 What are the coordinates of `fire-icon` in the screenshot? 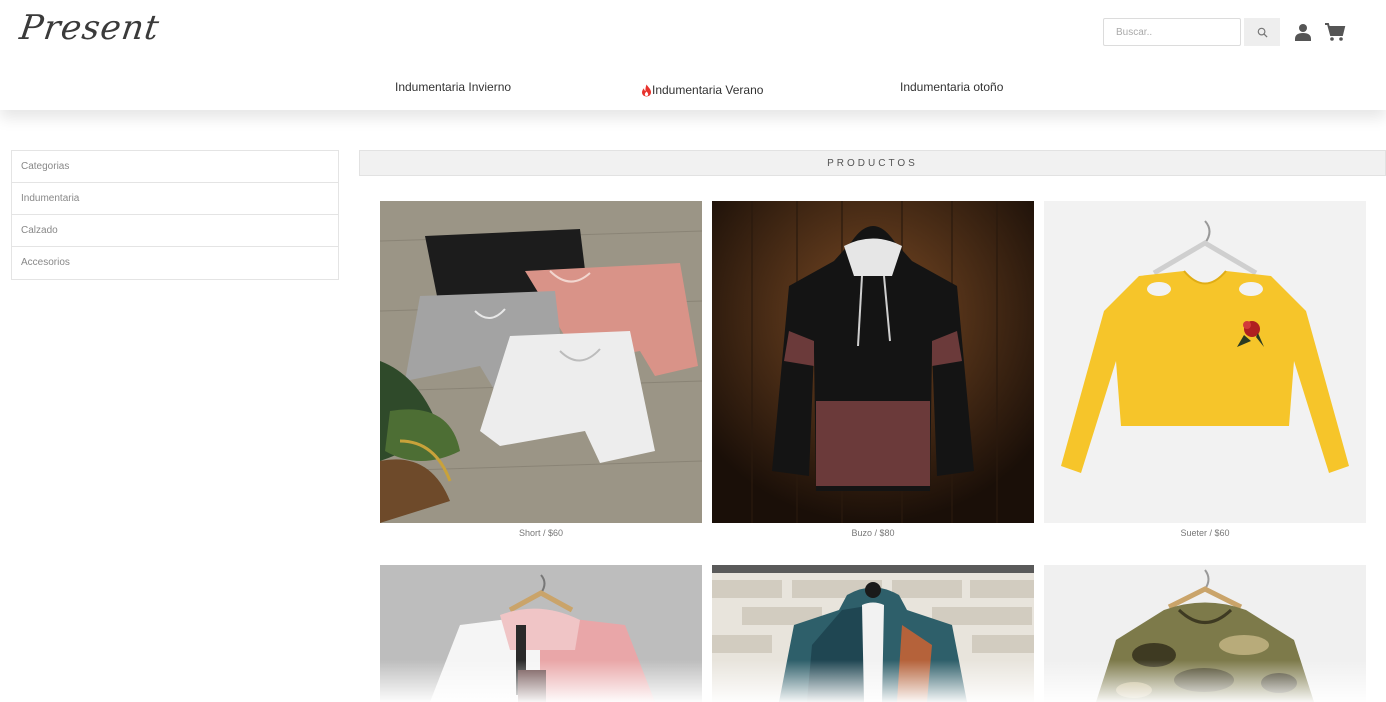 It's located at (646, 90).